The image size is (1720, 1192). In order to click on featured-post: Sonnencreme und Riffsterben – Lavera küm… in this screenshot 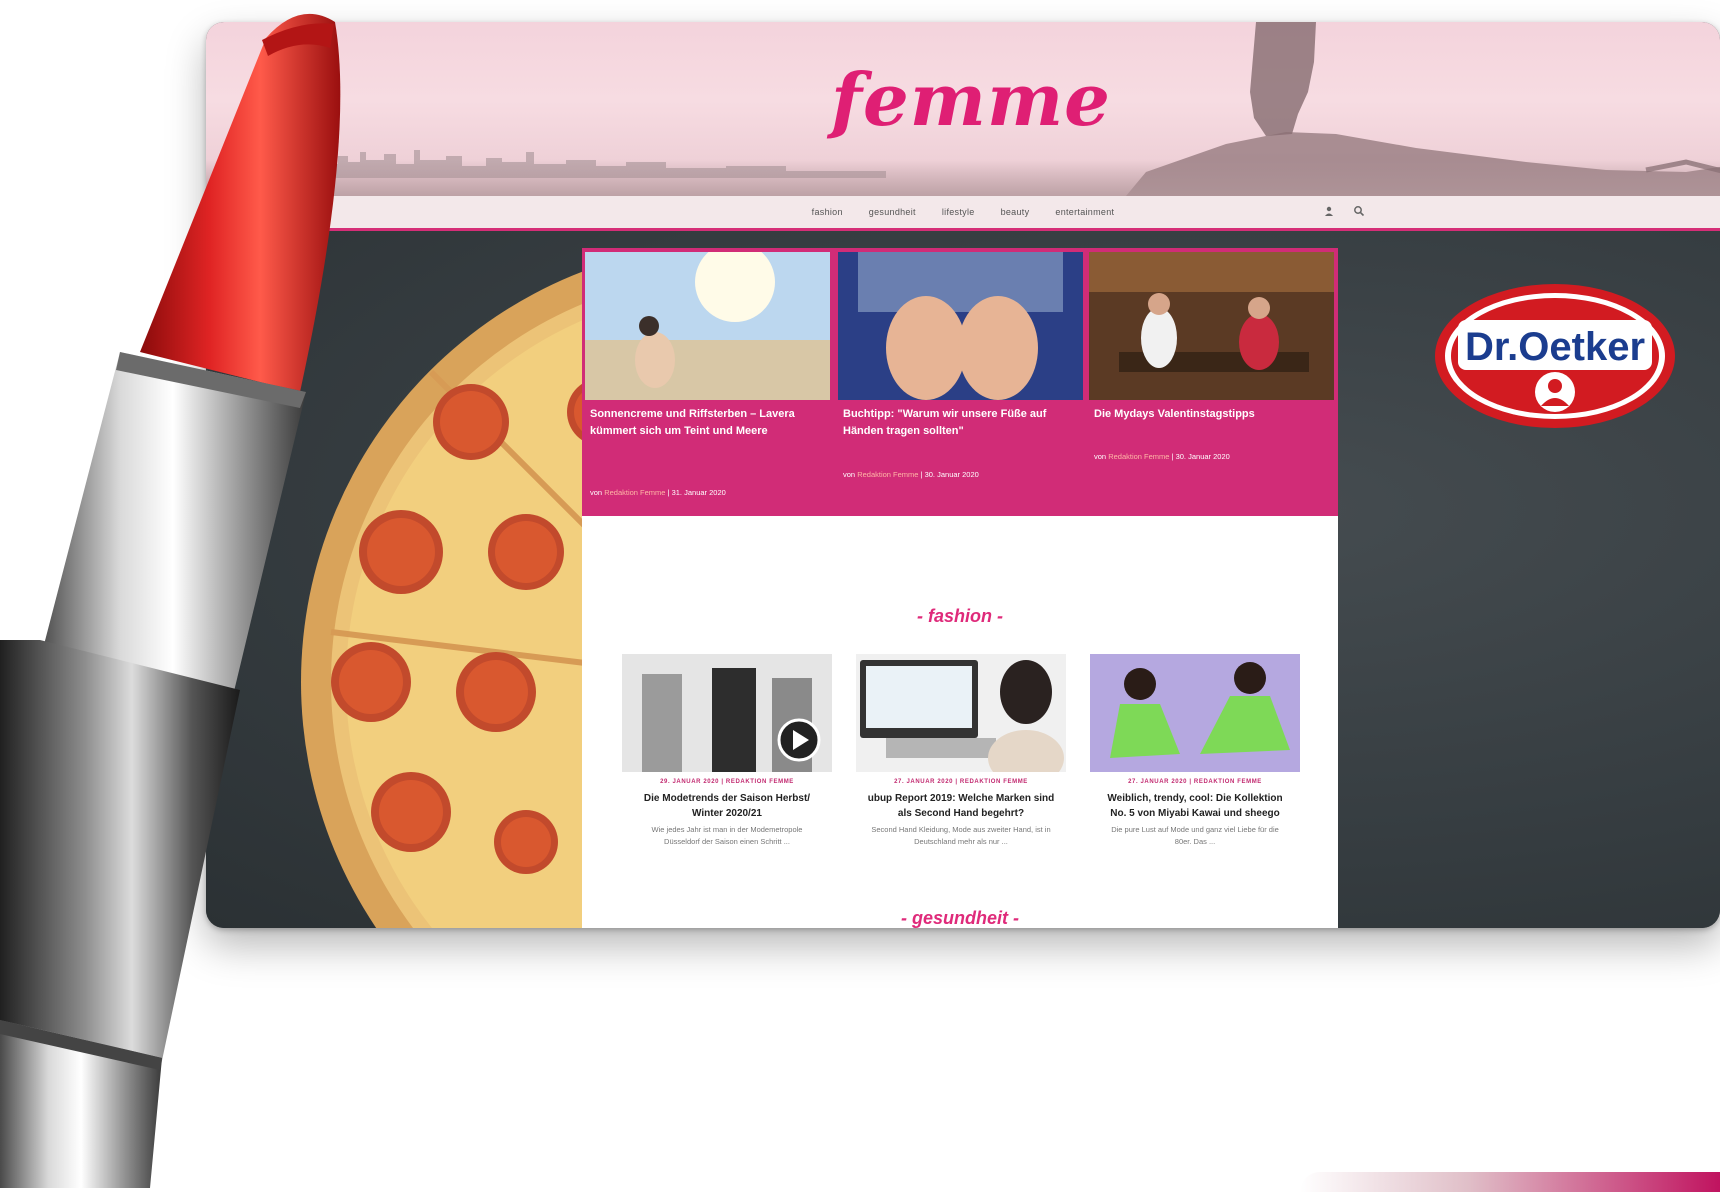, I will do `click(707, 382)`.